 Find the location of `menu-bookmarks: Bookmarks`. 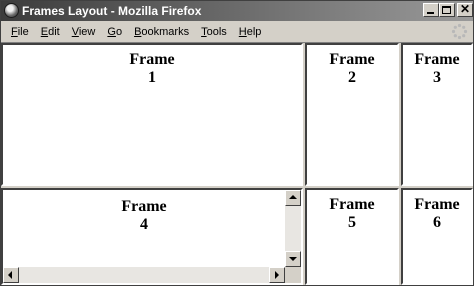

menu-bookmarks: Bookmarks is located at coordinates (161, 32).